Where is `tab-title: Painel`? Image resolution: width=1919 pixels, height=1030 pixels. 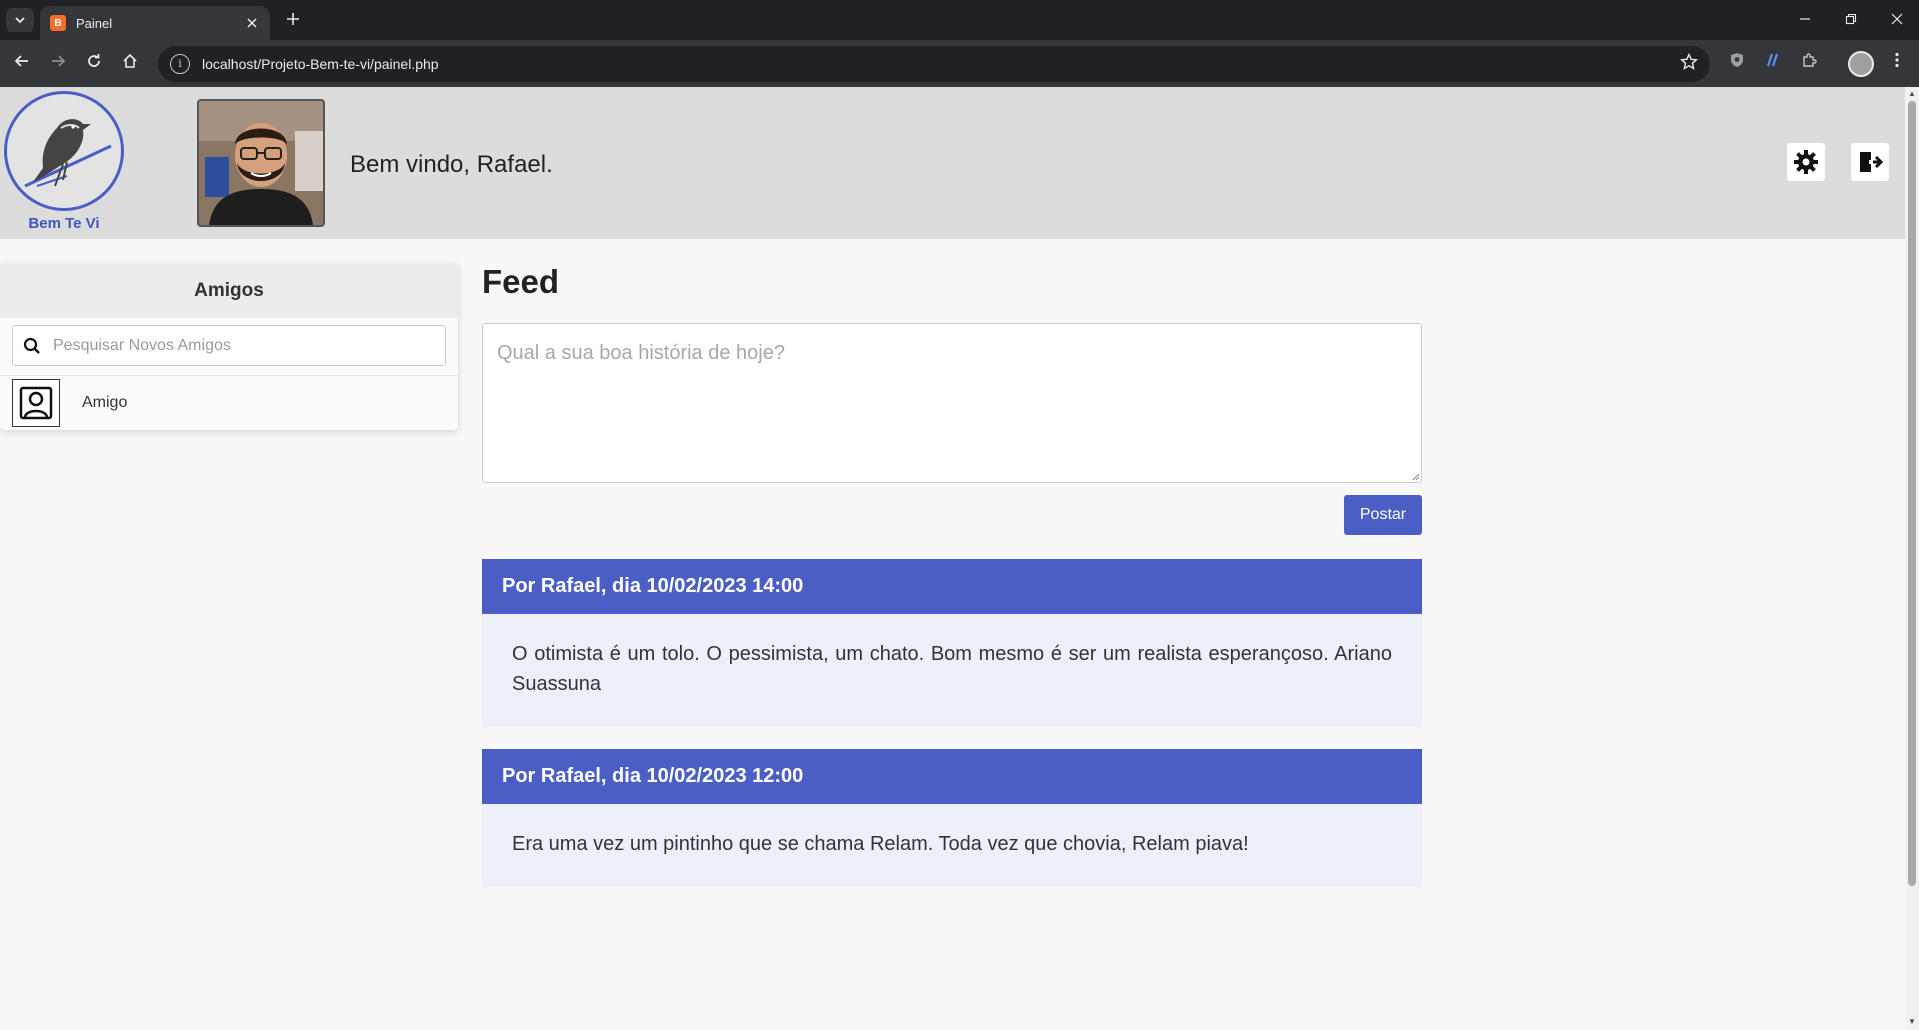 tab-title: Painel is located at coordinates (94, 23).